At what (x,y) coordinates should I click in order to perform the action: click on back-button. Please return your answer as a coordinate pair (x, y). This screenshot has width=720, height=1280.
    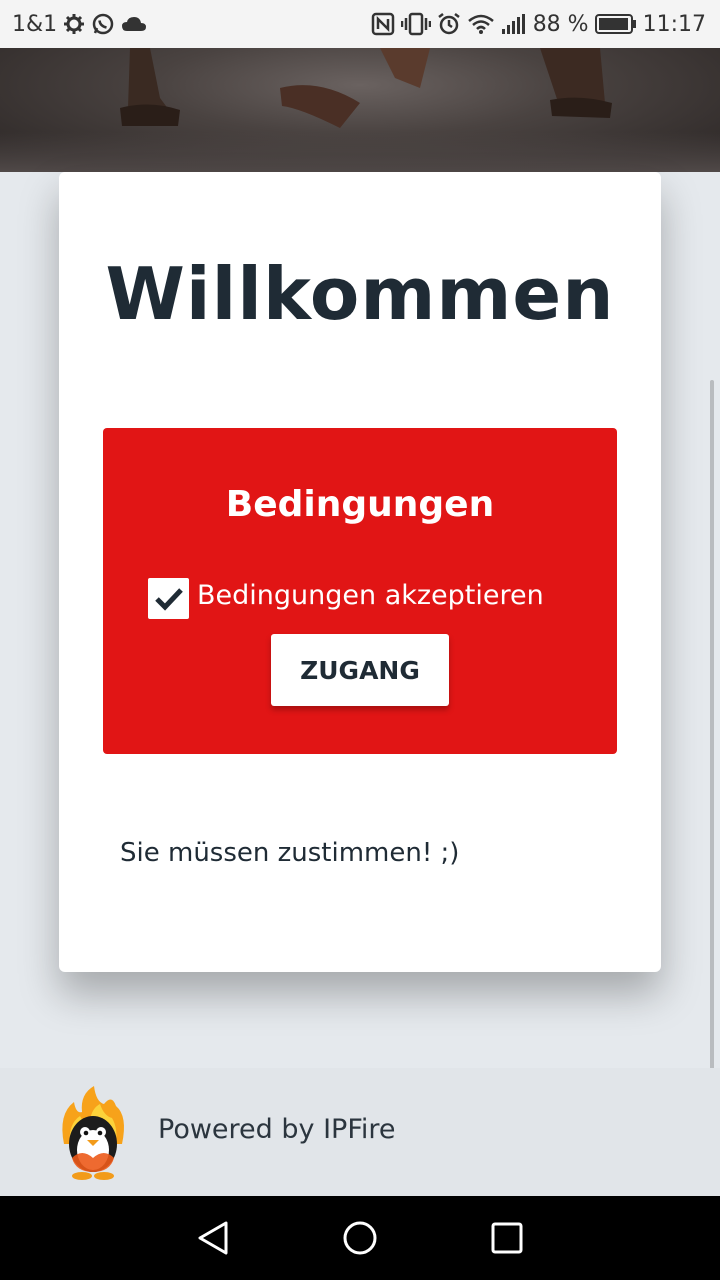
    Looking at the image, I should click on (213, 1238).